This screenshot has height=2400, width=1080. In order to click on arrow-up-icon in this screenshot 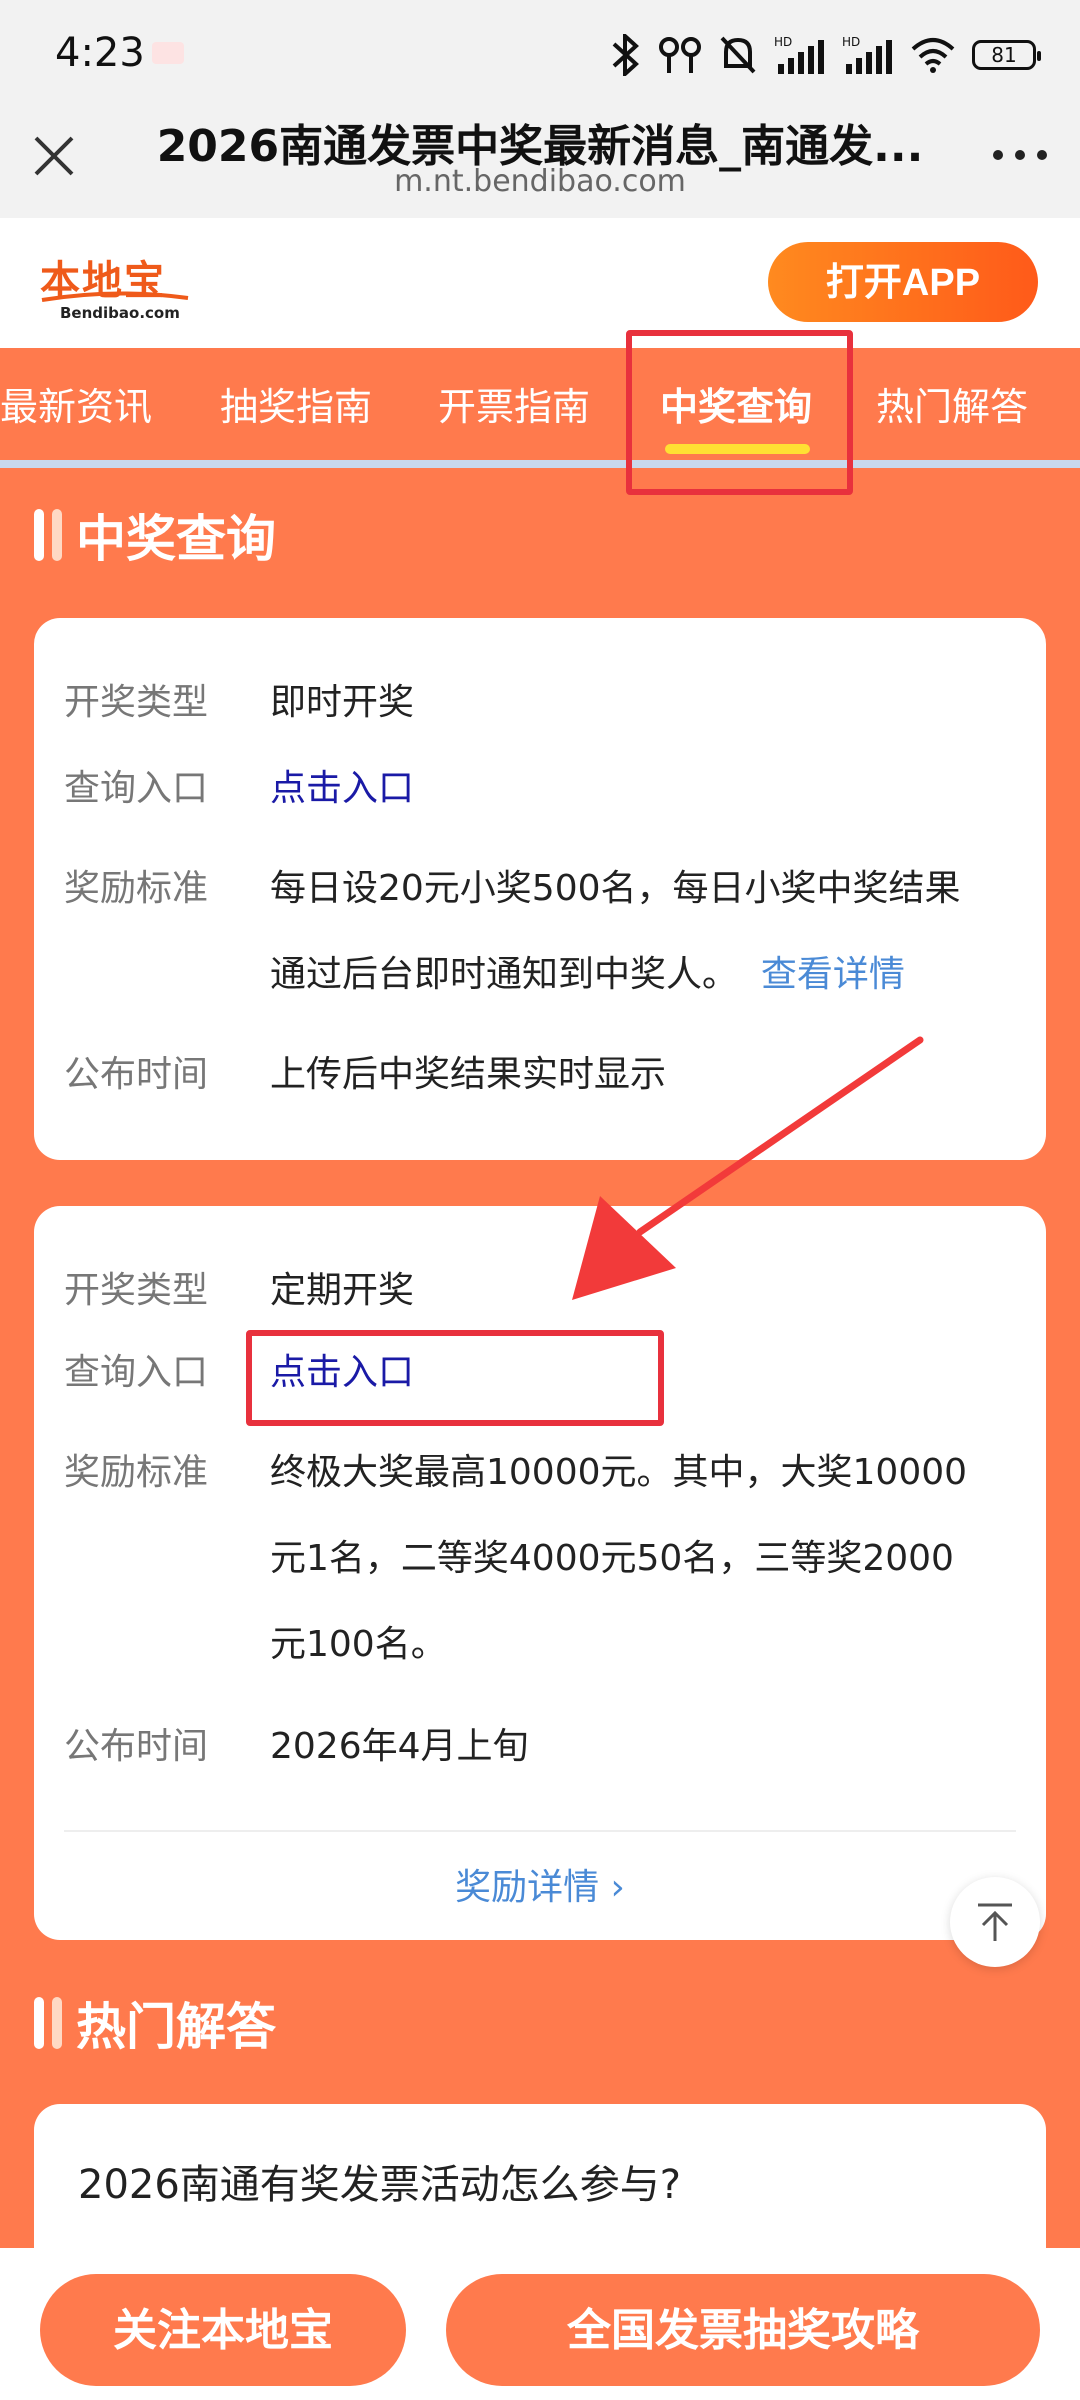, I will do `click(995, 1922)`.